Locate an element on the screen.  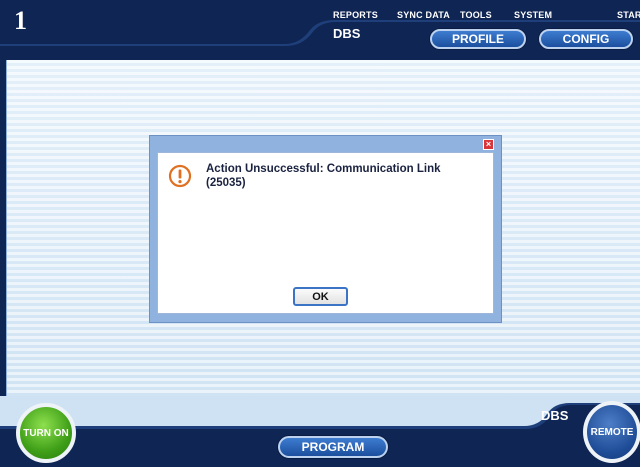
config-button: CONFIG is located at coordinates (586, 39).